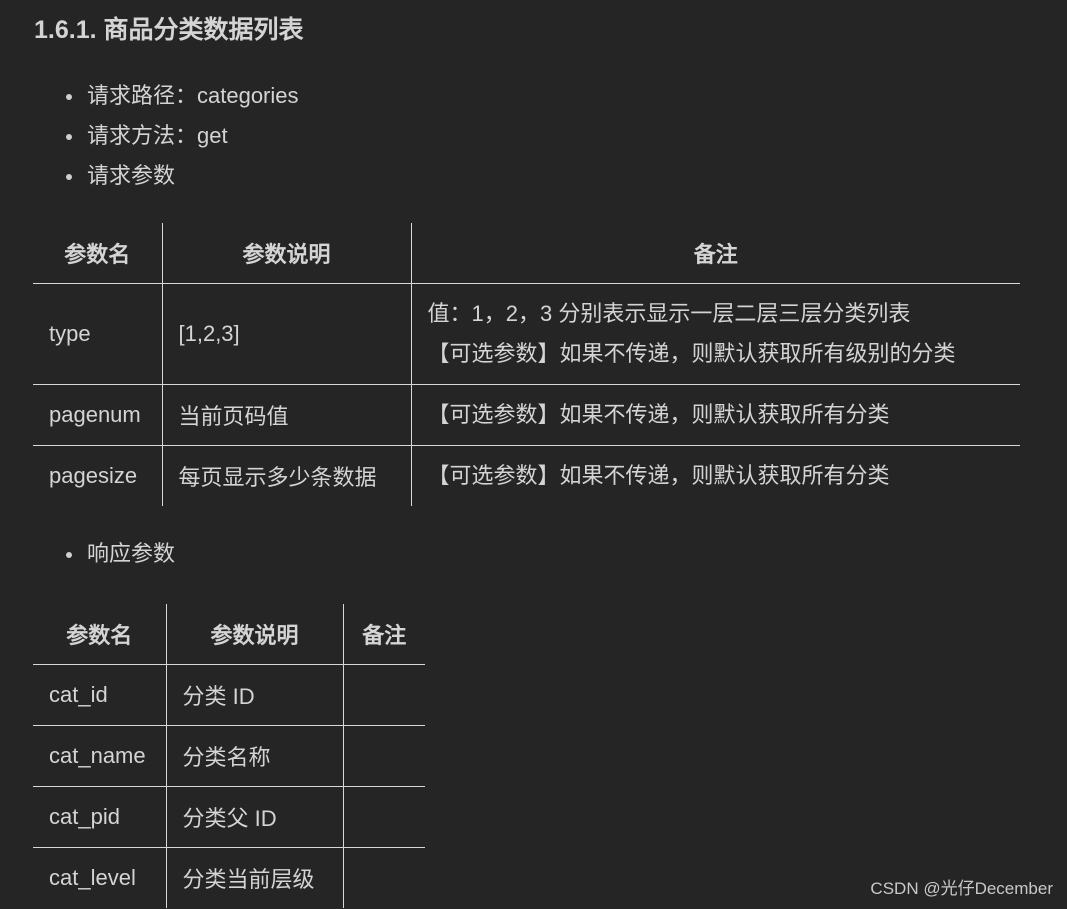 This screenshot has height=909, width=1067. Describe the element at coordinates (961, 888) in the screenshot. I see `watermark: CSDN @光仔December` at that location.